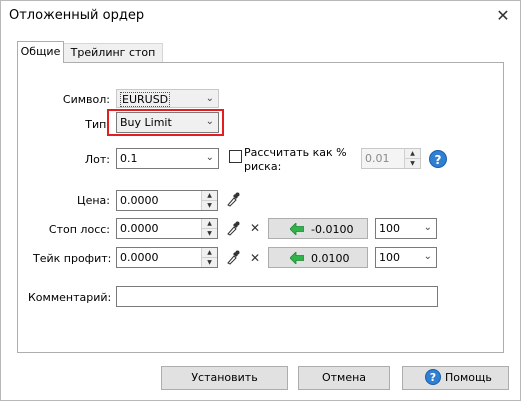 The image size is (524, 404). I want to click on take-profit-offset-button: 0.0100, so click(318, 257).